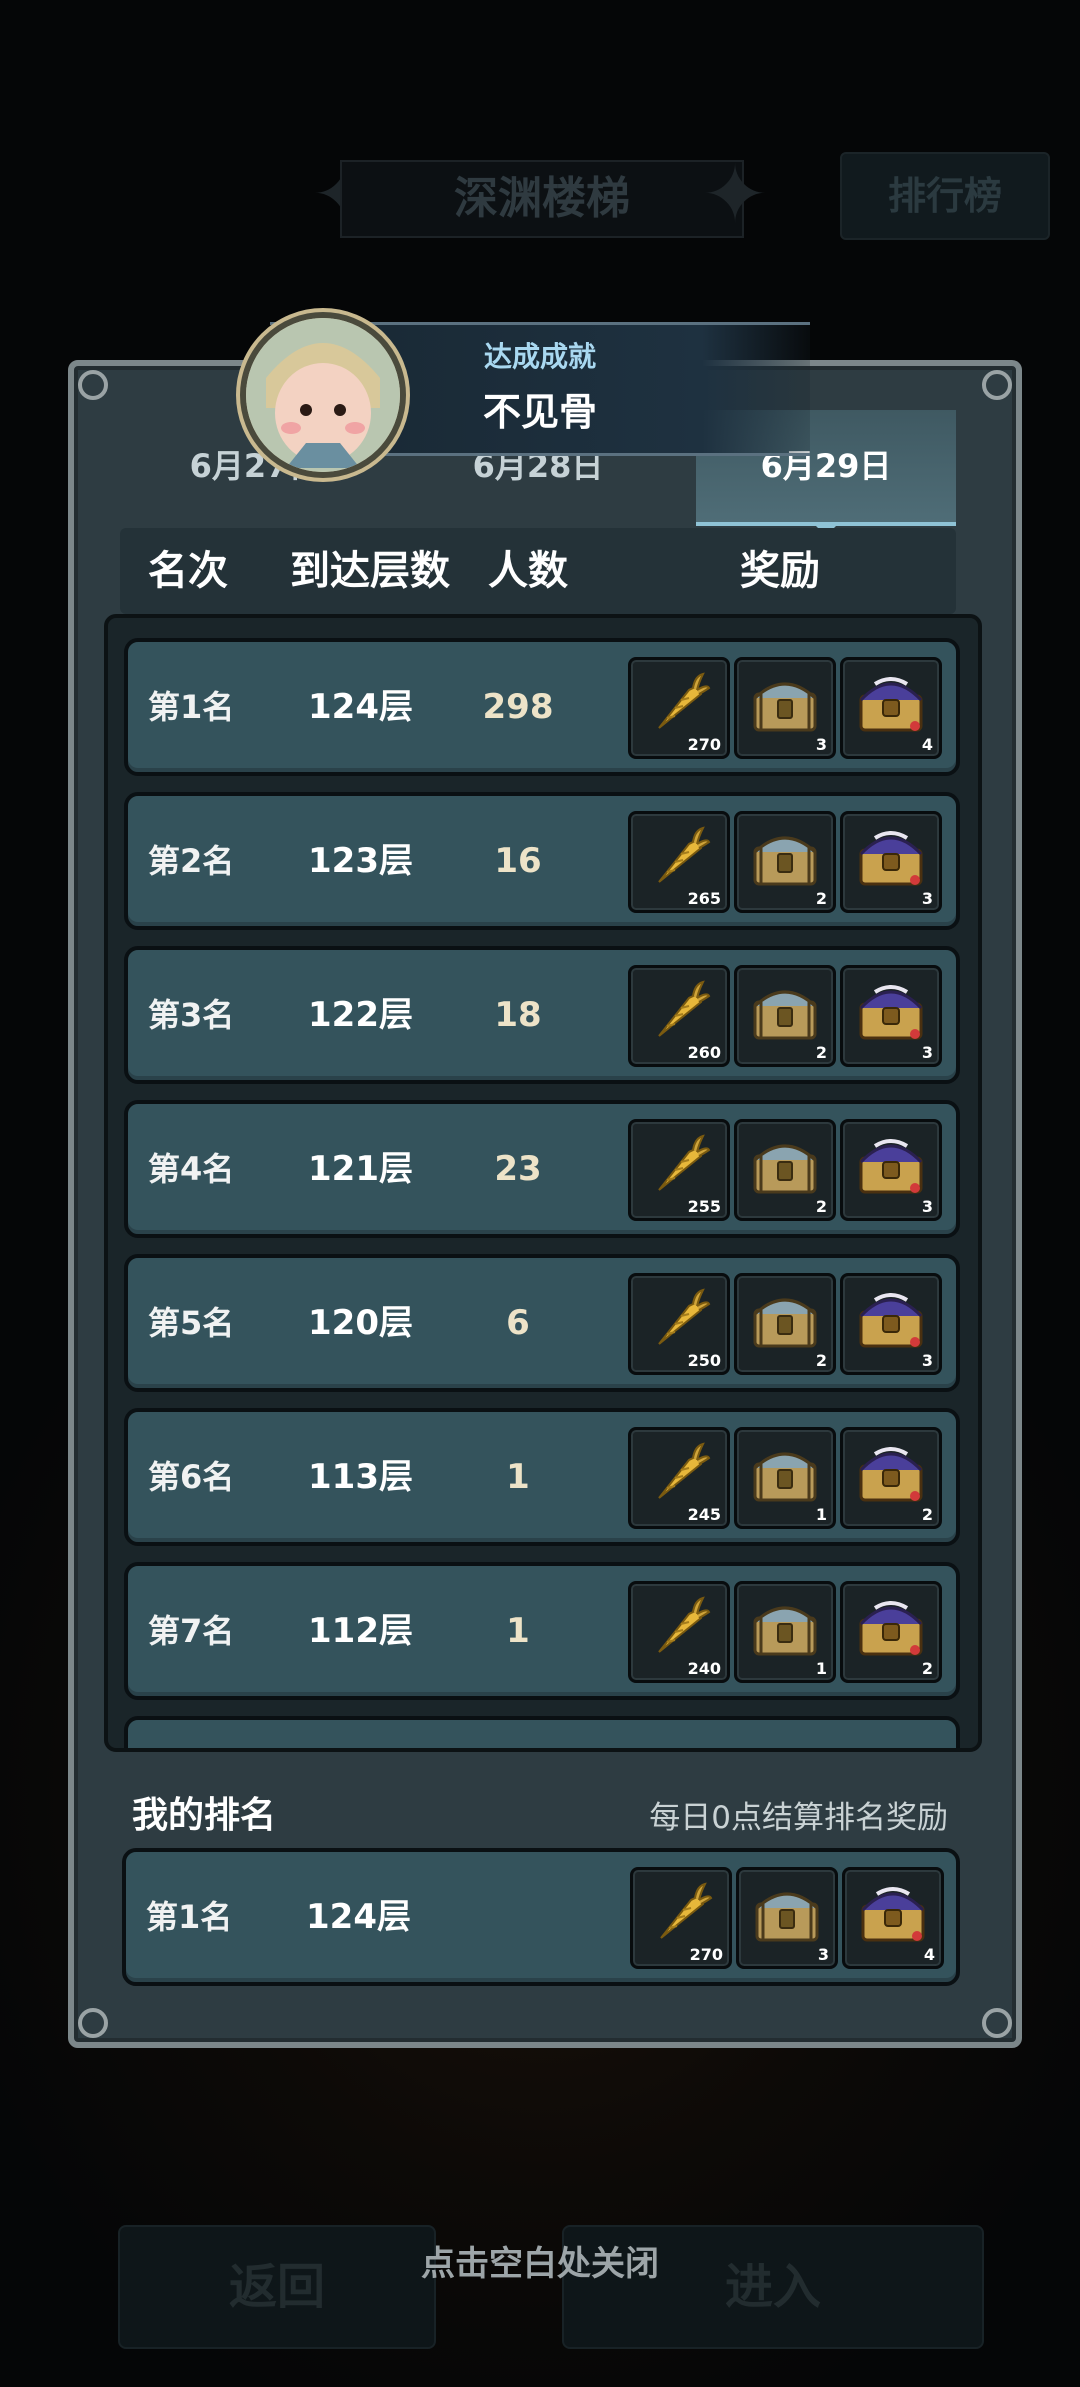  I want to click on player-count: 16, so click(518, 861).